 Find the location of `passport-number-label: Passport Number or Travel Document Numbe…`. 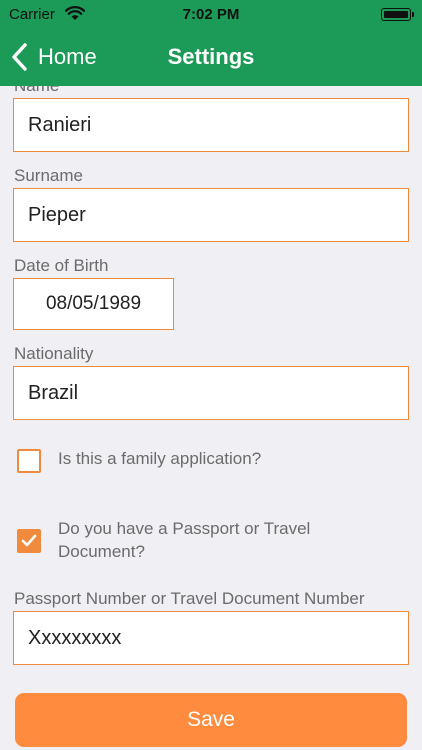

passport-number-label: Passport Number or Travel Document Numbe… is located at coordinates (189, 598).